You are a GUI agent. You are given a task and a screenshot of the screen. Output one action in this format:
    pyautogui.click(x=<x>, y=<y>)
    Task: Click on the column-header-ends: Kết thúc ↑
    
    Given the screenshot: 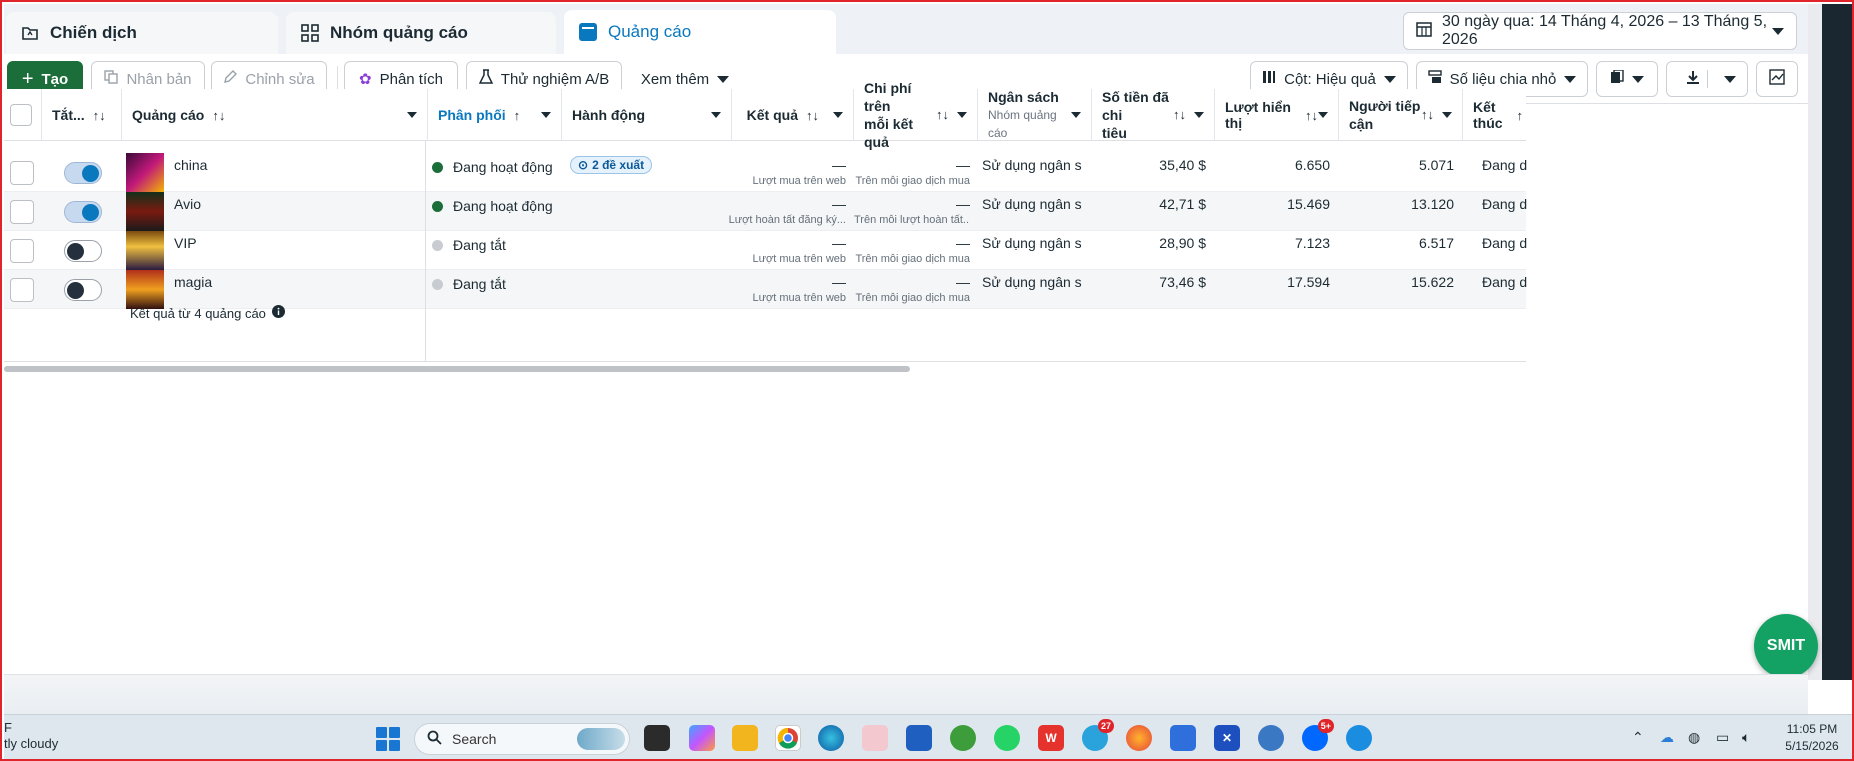 What is the action you would take?
    pyautogui.click(x=1498, y=115)
    